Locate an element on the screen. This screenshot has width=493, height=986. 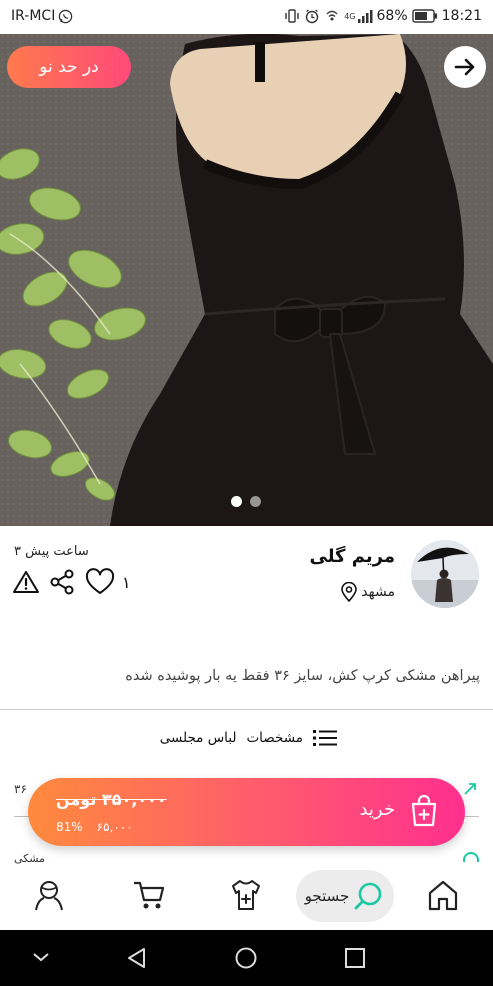
chevron-down-icon is located at coordinates (41, 957).